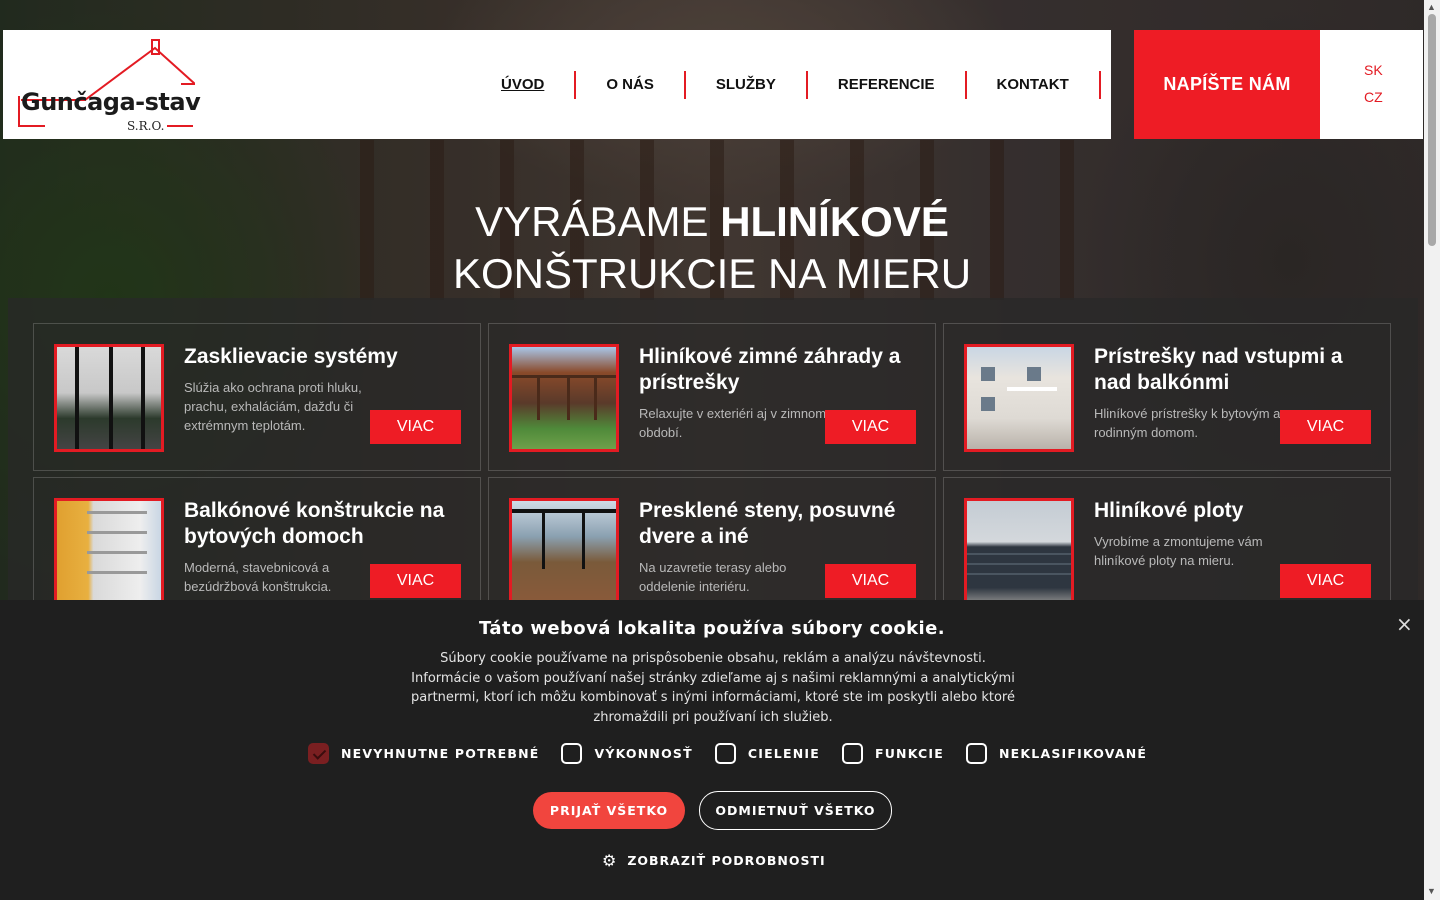  I want to click on cookie-option-label: VÝKONNOSŤ, so click(643, 753).